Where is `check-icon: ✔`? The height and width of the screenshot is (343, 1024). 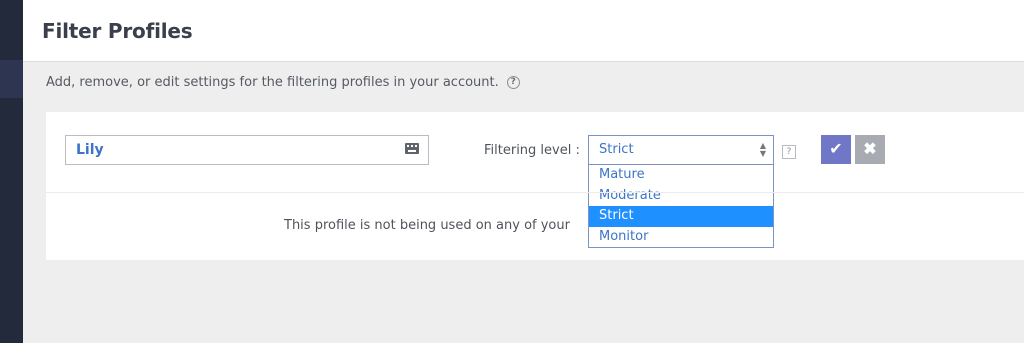
check-icon: ✔ is located at coordinates (836, 149).